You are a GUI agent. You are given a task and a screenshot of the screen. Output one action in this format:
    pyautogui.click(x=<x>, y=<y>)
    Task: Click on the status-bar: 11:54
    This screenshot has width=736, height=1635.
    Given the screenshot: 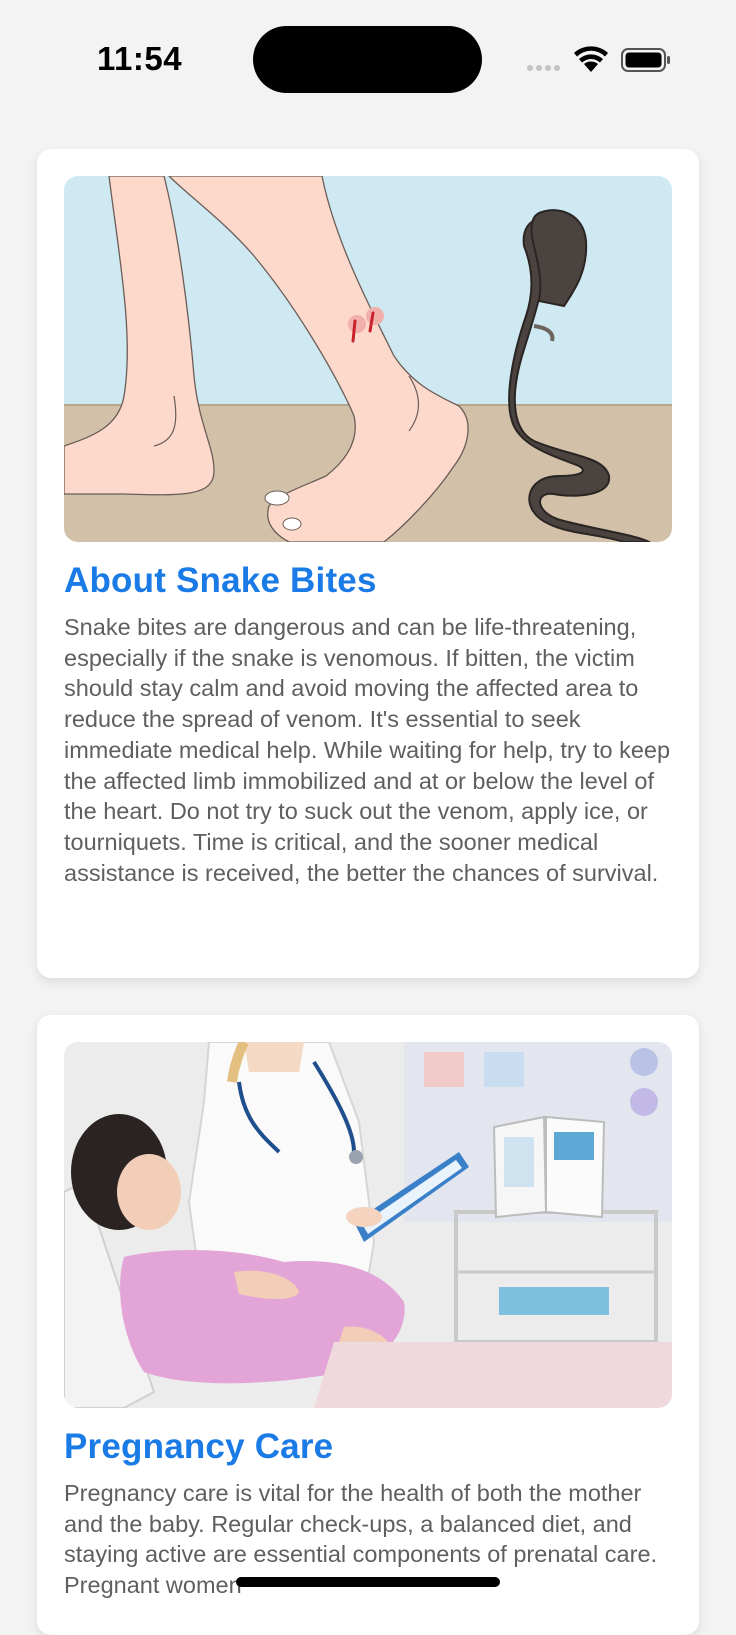 What is the action you would take?
    pyautogui.click(x=368, y=60)
    